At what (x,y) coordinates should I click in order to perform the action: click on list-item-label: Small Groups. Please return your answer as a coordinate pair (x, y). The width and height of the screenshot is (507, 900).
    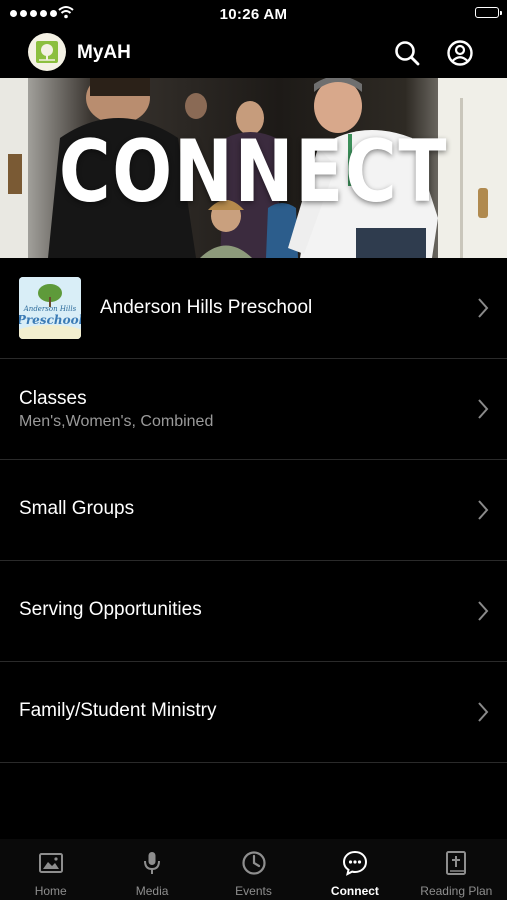
    Looking at the image, I should click on (77, 508).